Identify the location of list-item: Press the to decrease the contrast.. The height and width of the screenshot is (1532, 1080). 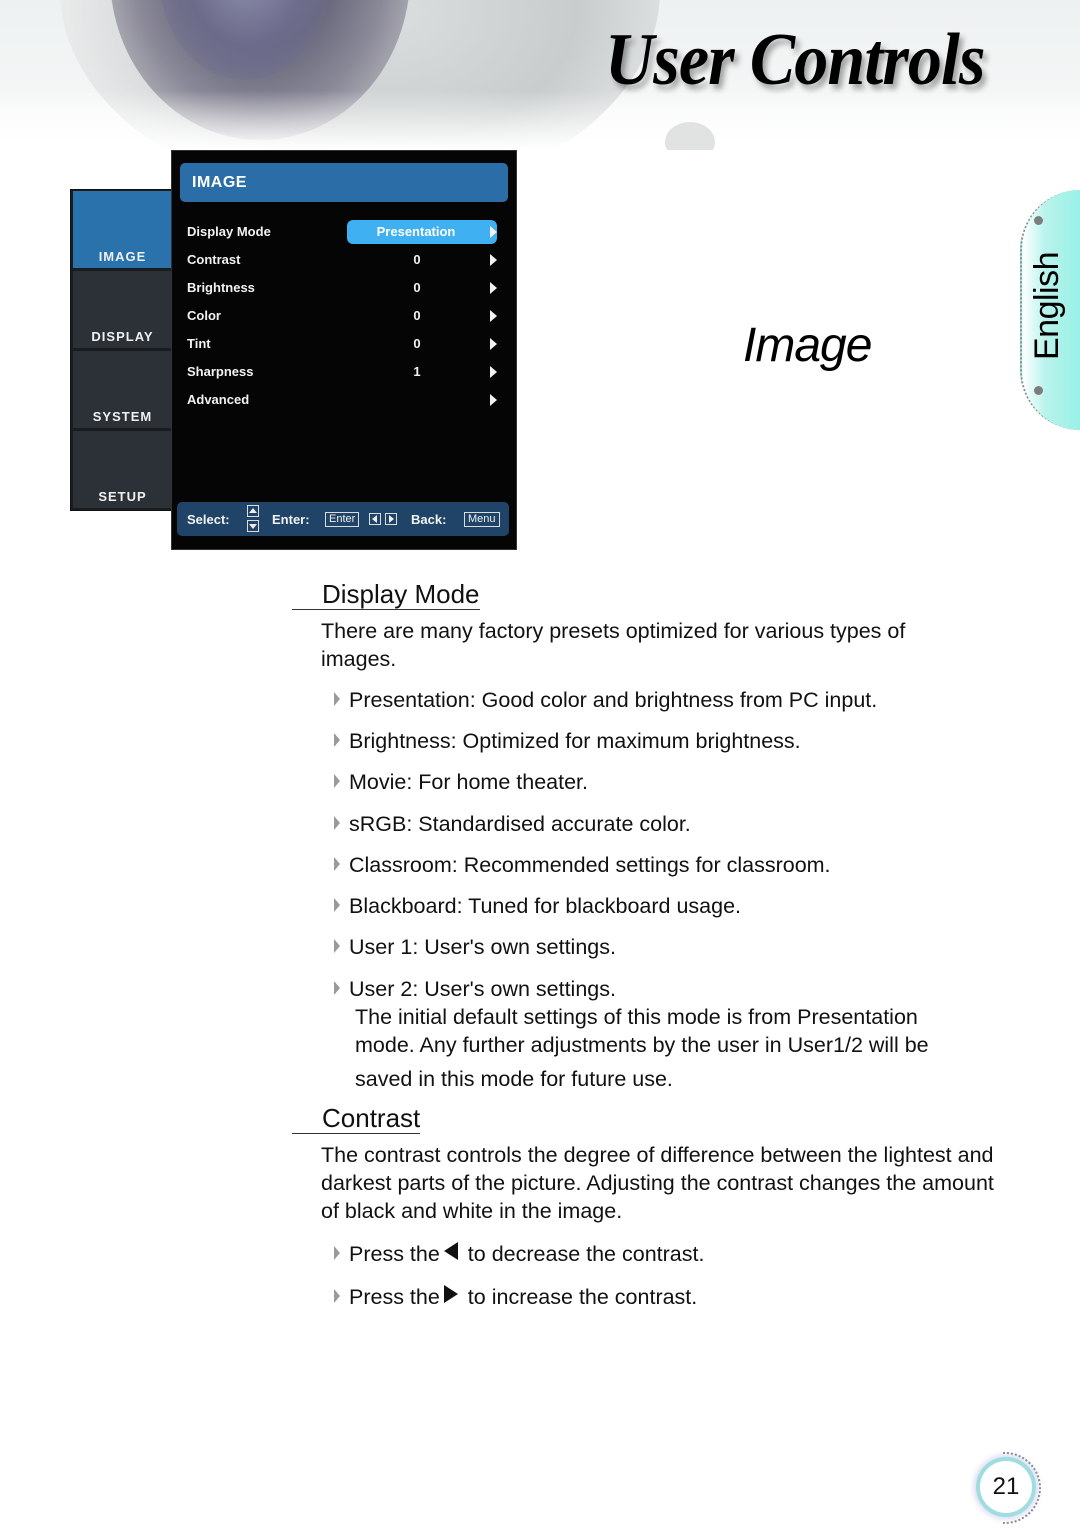
(519, 1254).